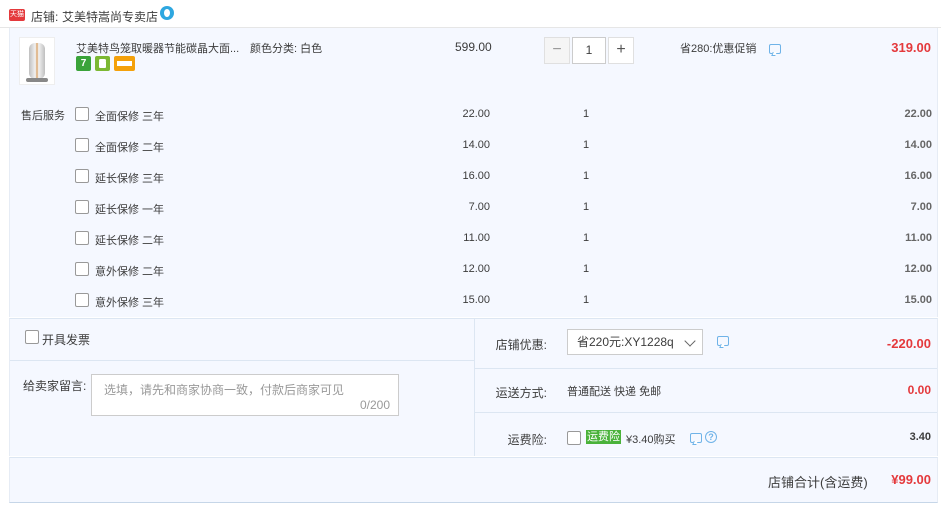  I want to click on service-price: 12.00, so click(476, 269).